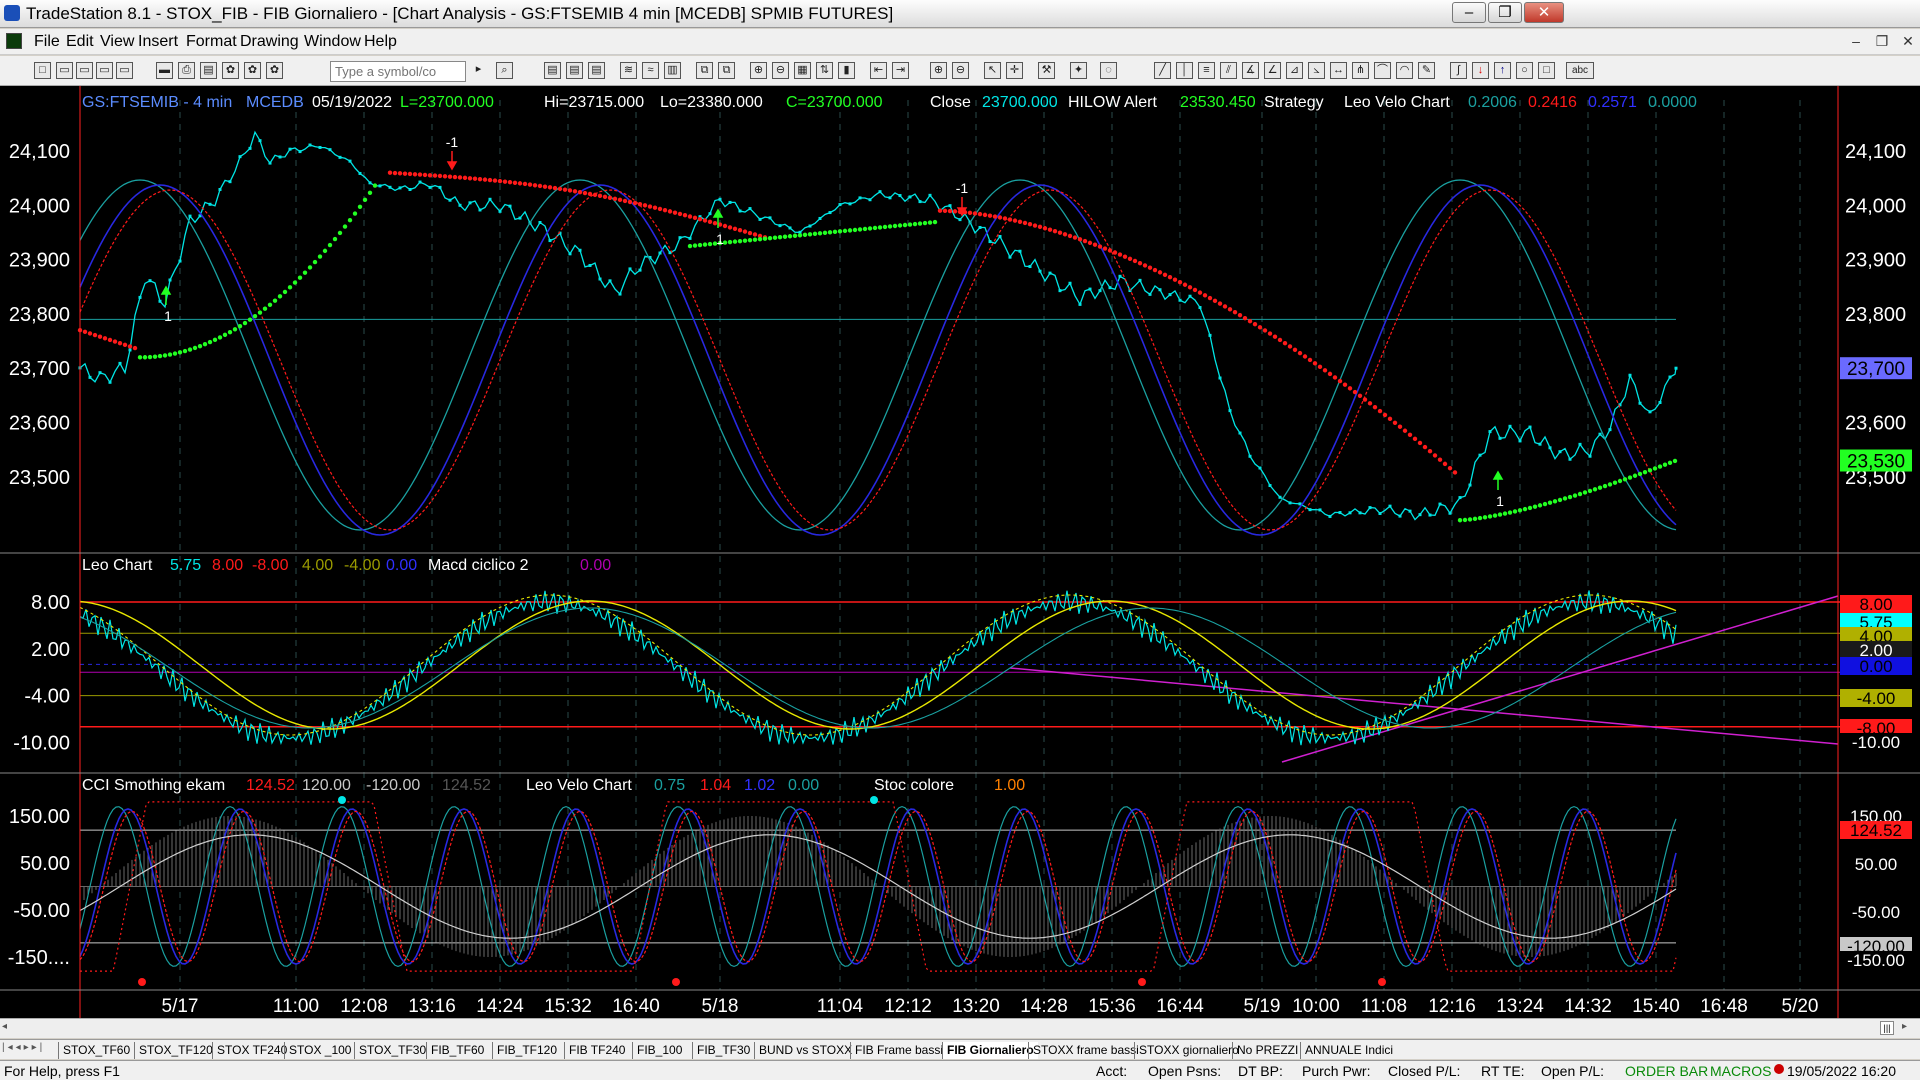  I want to click on format-chart-icon: ▤, so click(552, 70).